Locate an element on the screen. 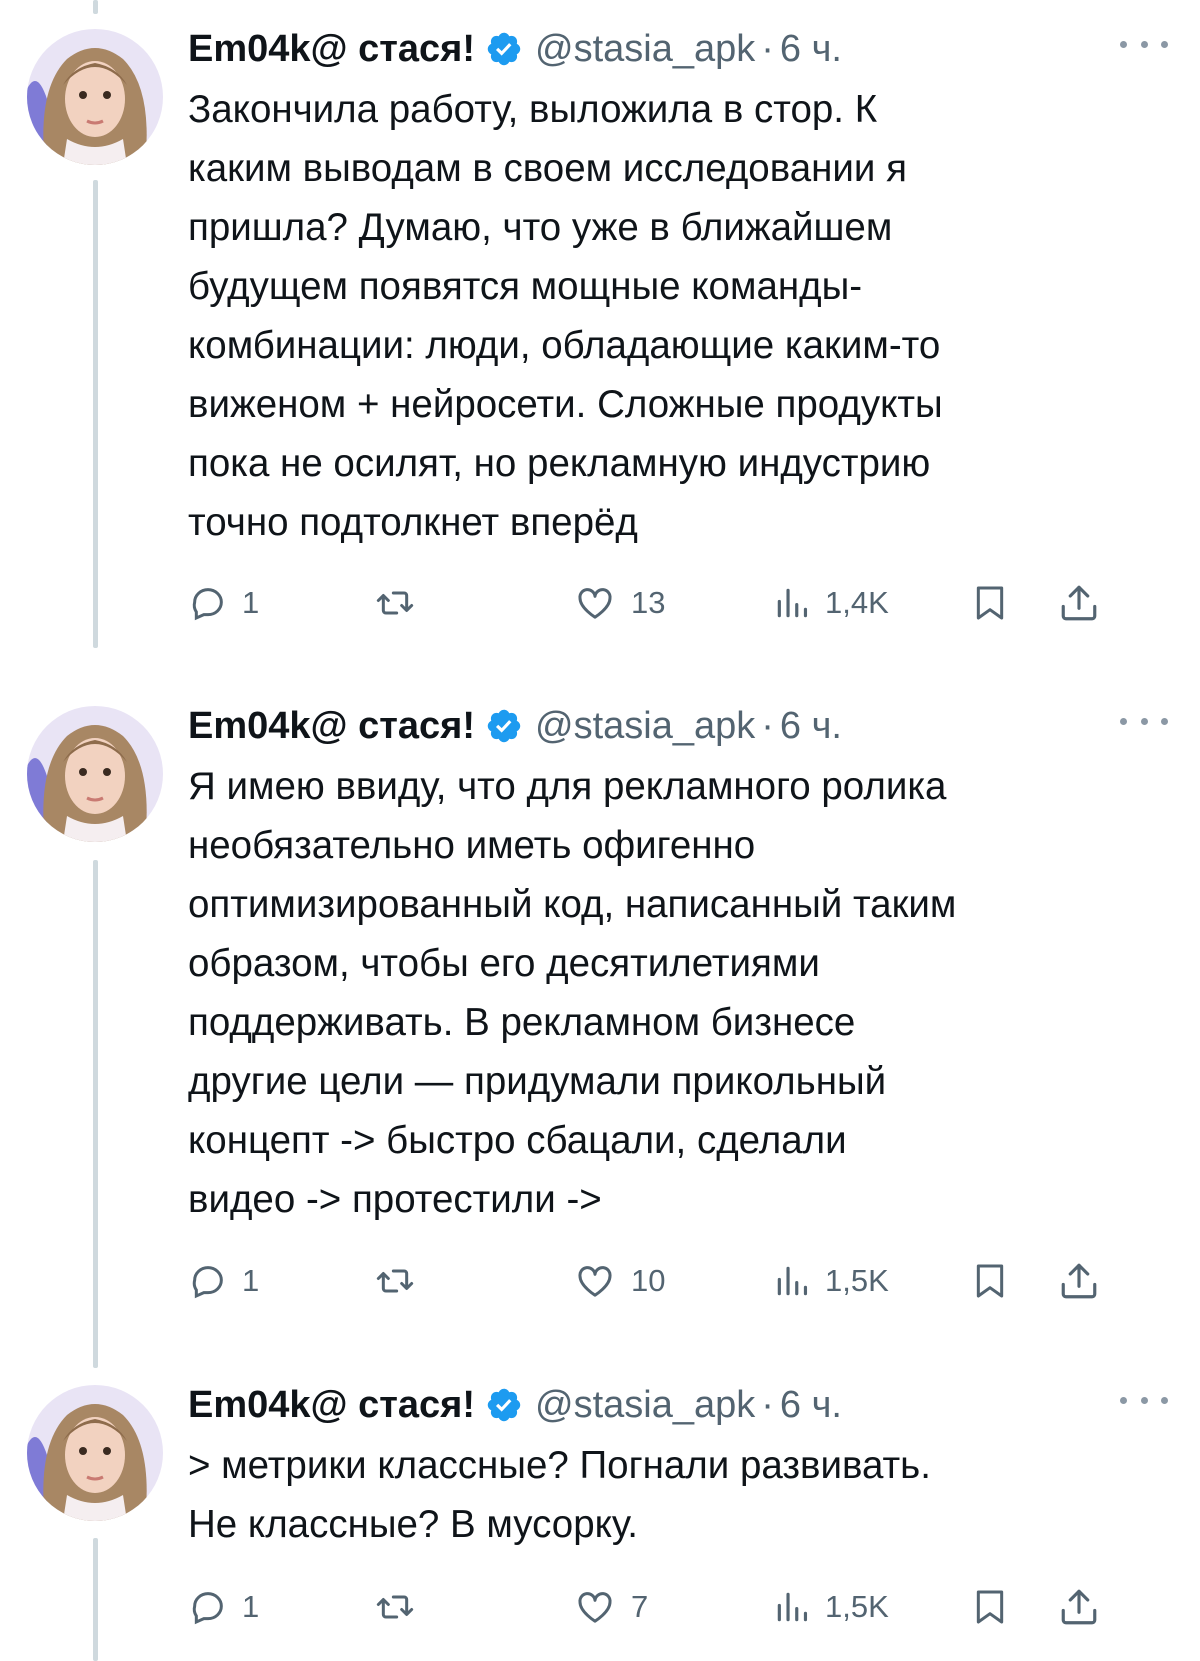 This screenshot has height=1661, width=1200. like-count: 10 is located at coordinates (648, 1280).